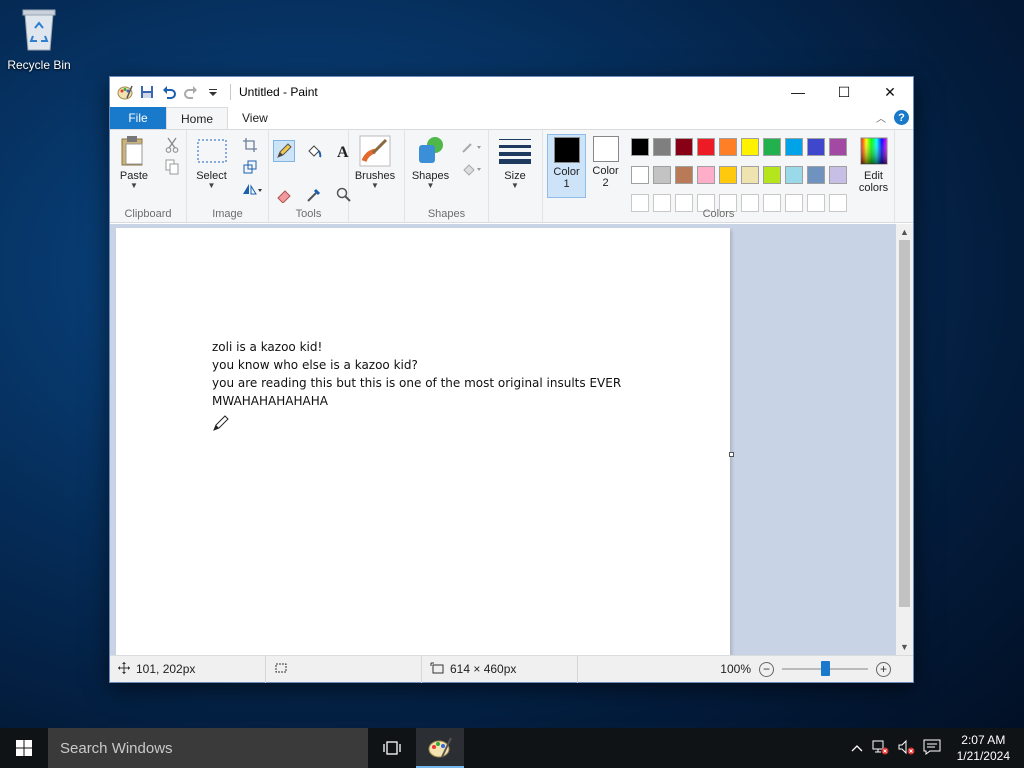 Image resolution: width=1024 pixels, height=768 pixels. What do you see at coordinates (983, 748) in the screenshot?
I see `clock: 2:07 AM 1/21/2024` at bounding box center [983, 748].